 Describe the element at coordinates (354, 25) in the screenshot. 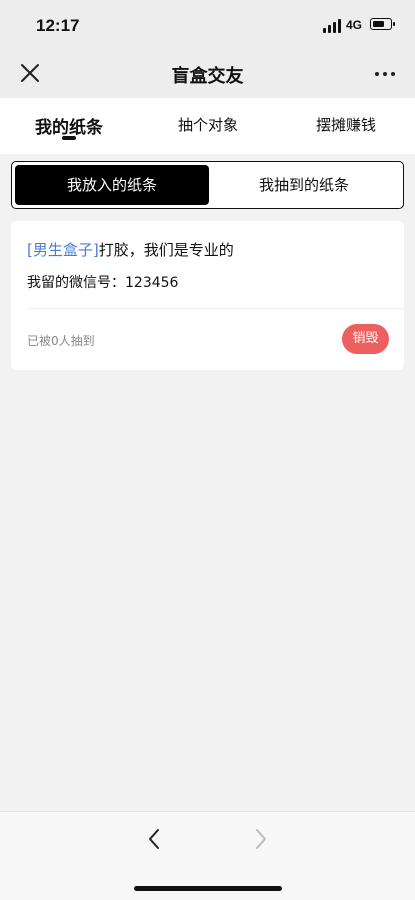

I see `network-type: 4G` at that location.